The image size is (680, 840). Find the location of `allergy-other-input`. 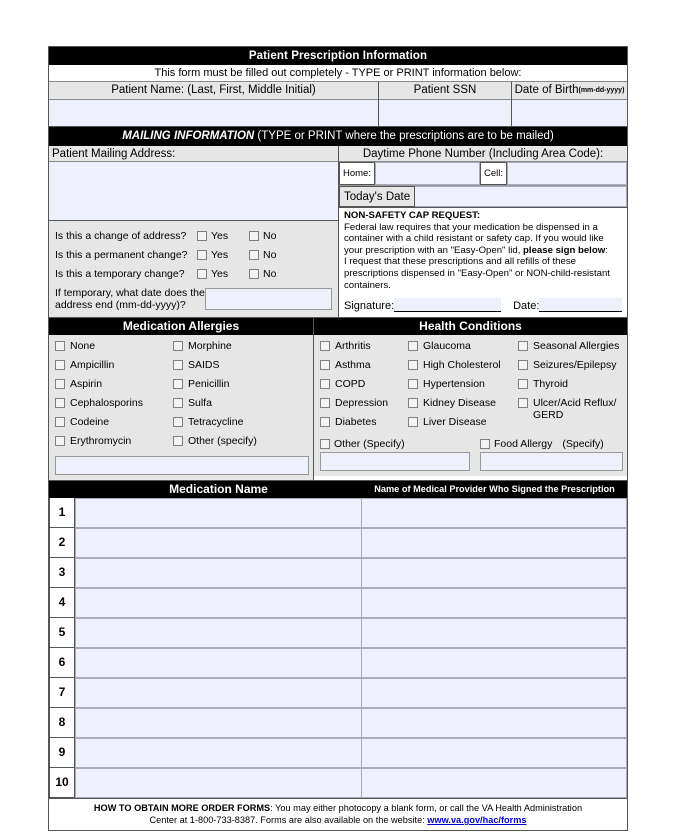

allergy-other-input is located at coordinates (182, 465).